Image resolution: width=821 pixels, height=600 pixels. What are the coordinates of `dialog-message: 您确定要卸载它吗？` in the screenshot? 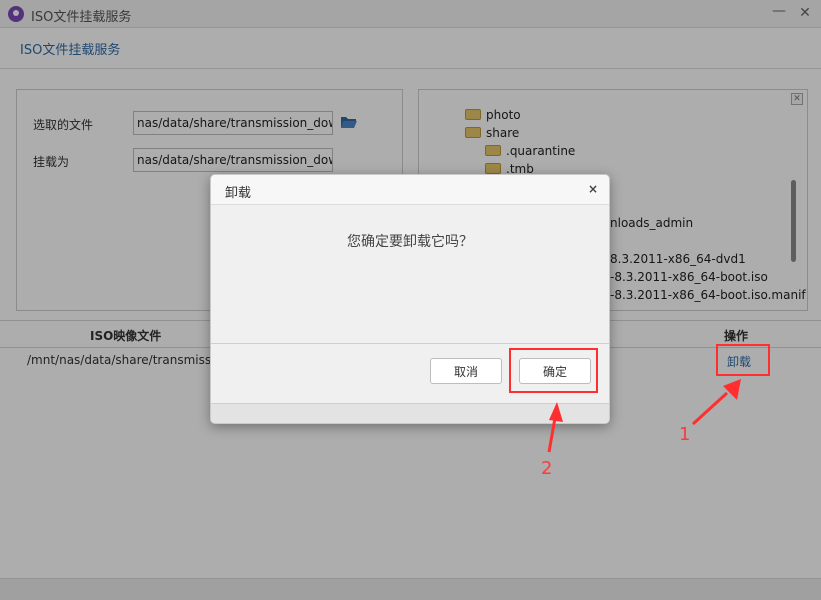 It's located at (410, 242).